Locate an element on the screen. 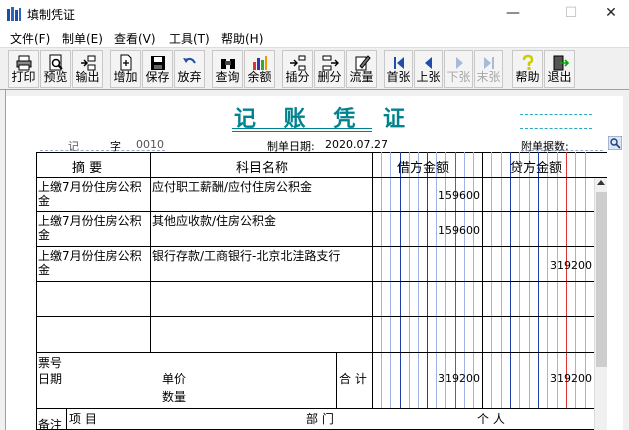 The height and width of the screenshot is (430, 629). maximize-button: ☐ is located at coordinates (571, 13).